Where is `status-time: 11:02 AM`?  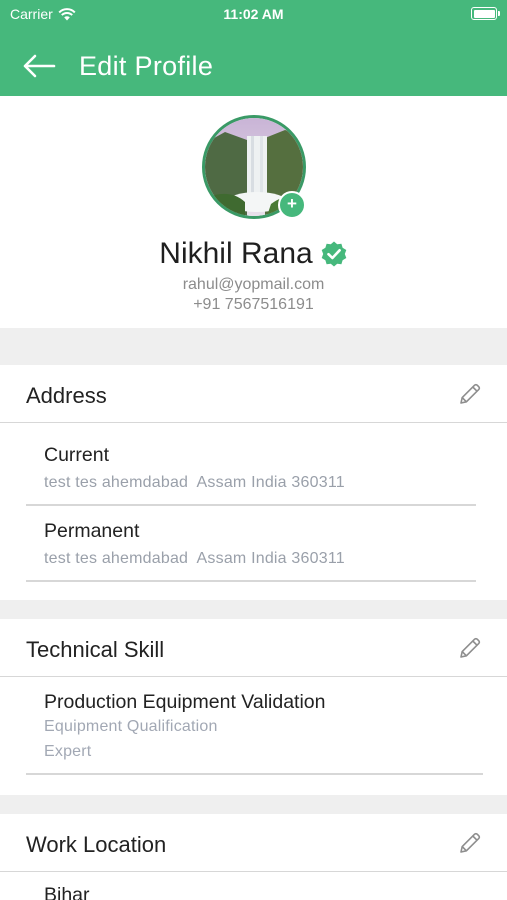
status-time: 11:02 AM is located at coordinates (253, 14).